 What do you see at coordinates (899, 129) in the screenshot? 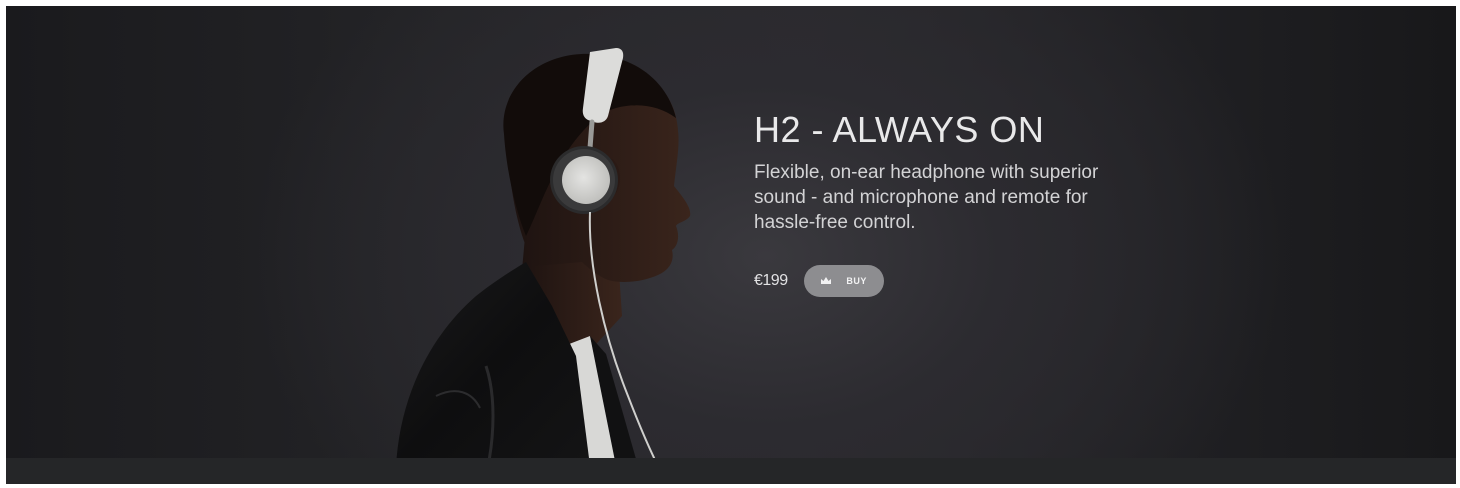
I see `product-headline: H2 - ALWAYS ON` at bounding box center [899, 129].